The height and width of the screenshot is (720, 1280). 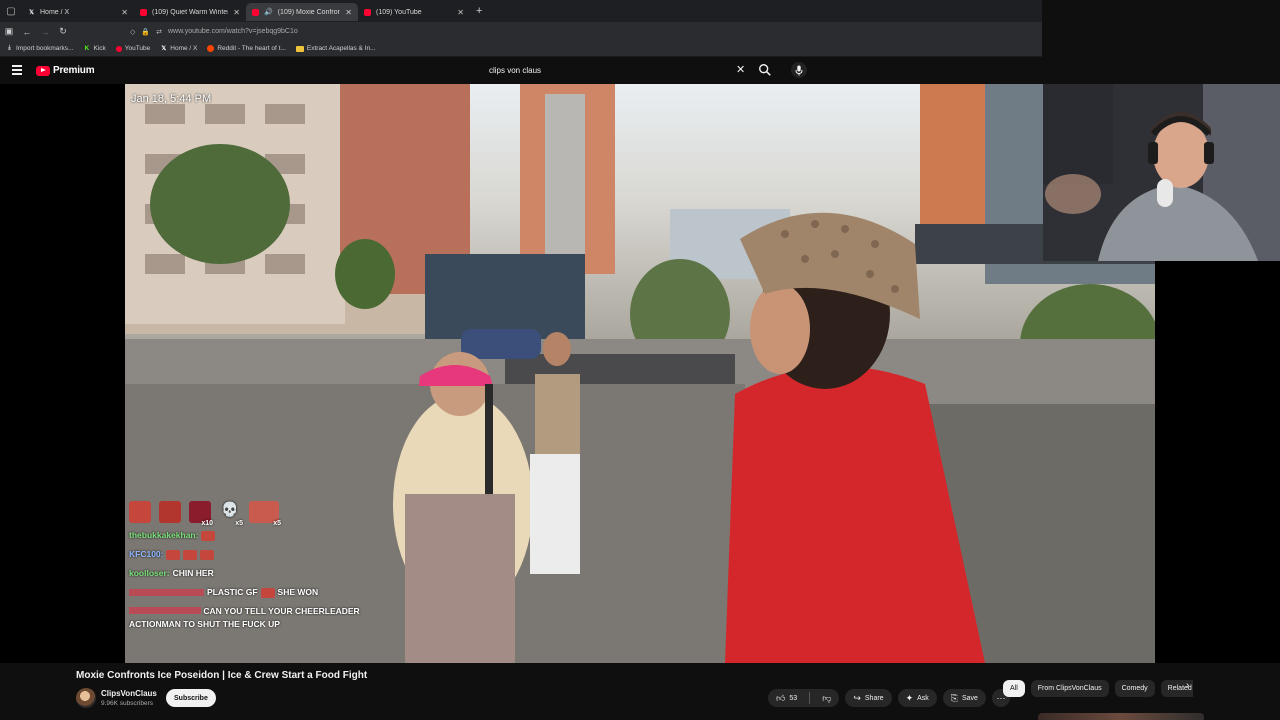 I want to click on tab-title: (109) Moxie Confronts Ice |, so click(x=309, y=12).